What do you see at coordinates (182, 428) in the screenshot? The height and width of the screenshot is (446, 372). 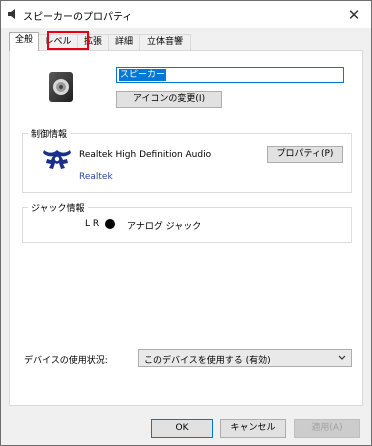 I see `ok-button: OK` at bounding box center [182, 428].